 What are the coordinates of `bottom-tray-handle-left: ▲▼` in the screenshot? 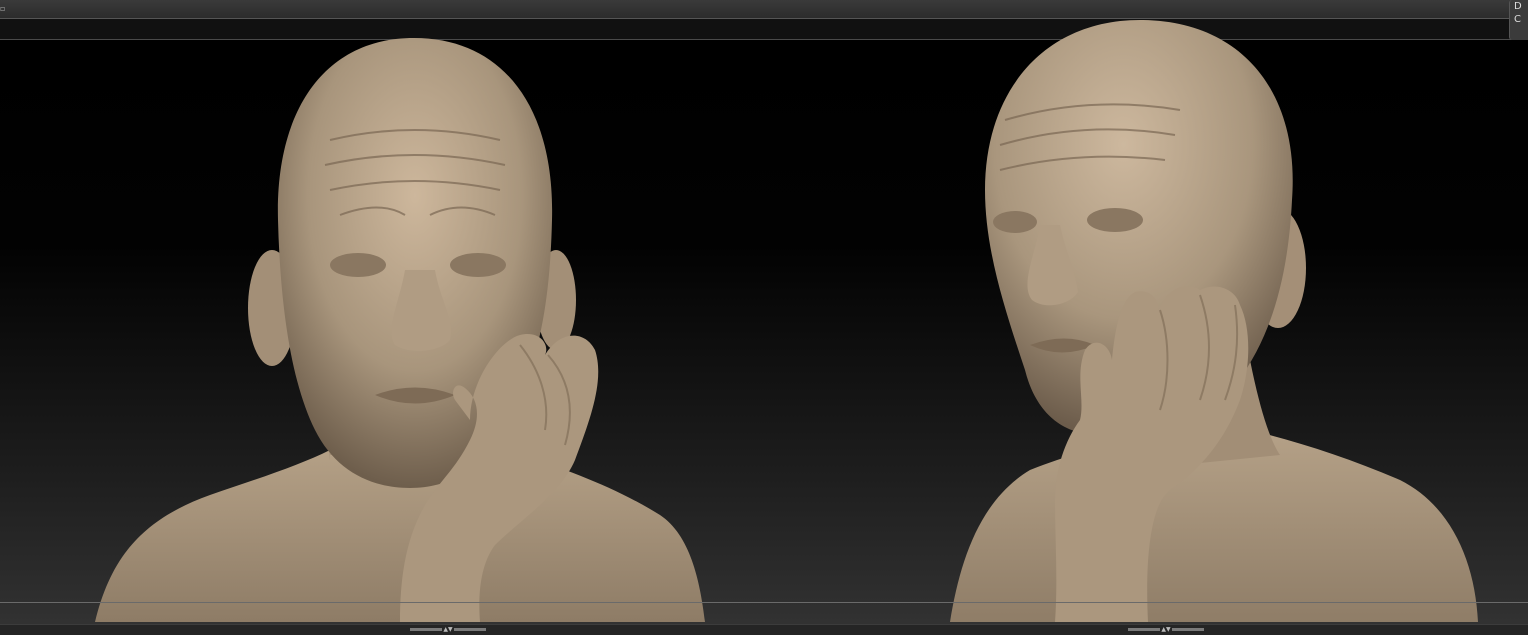 It's located at (448, 629).